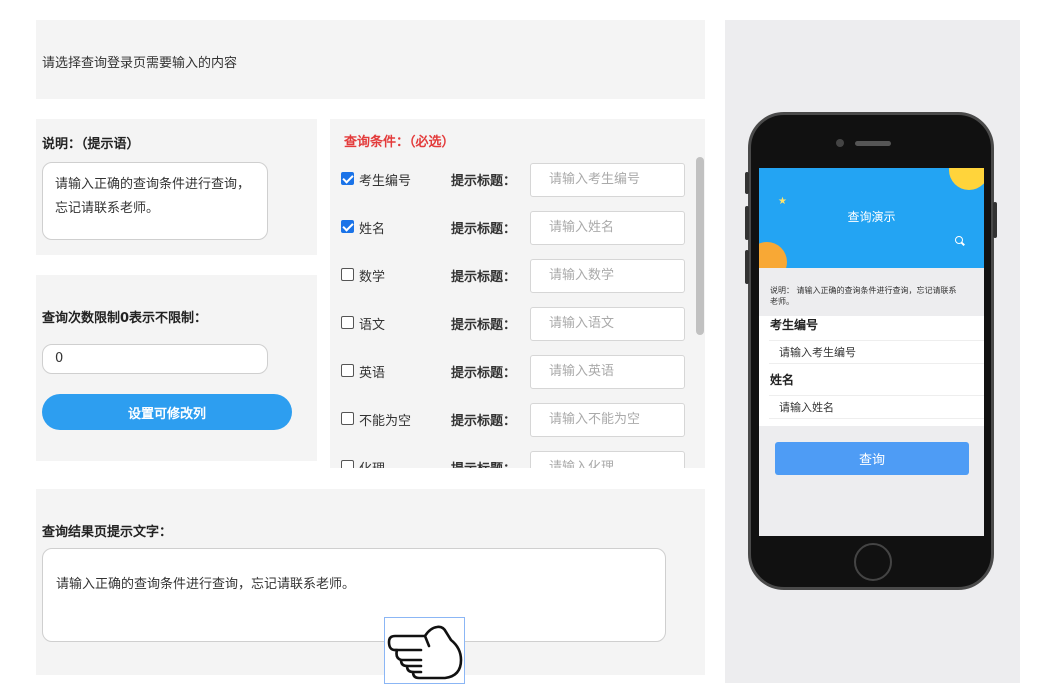 The height and width of the screenshot is (690, 1055). I want to click on condition-scrollbar-thumb, so click(700, 246).